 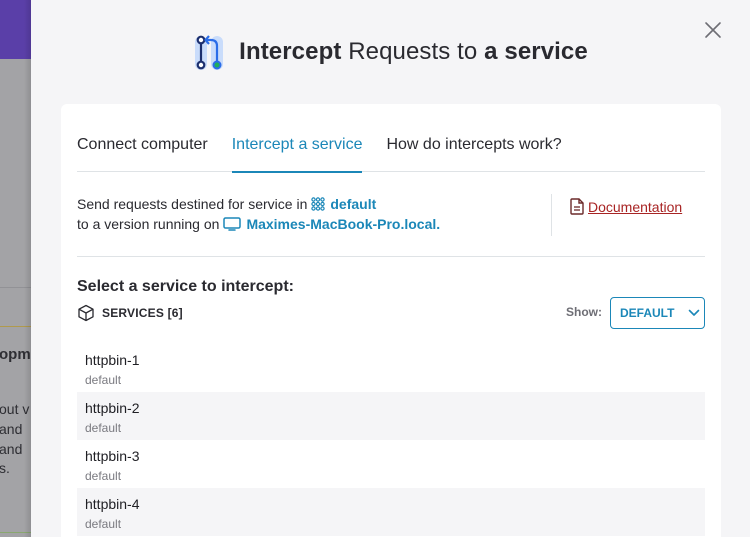 I want to click on namespace-link: default, so click(x=343, y=204).